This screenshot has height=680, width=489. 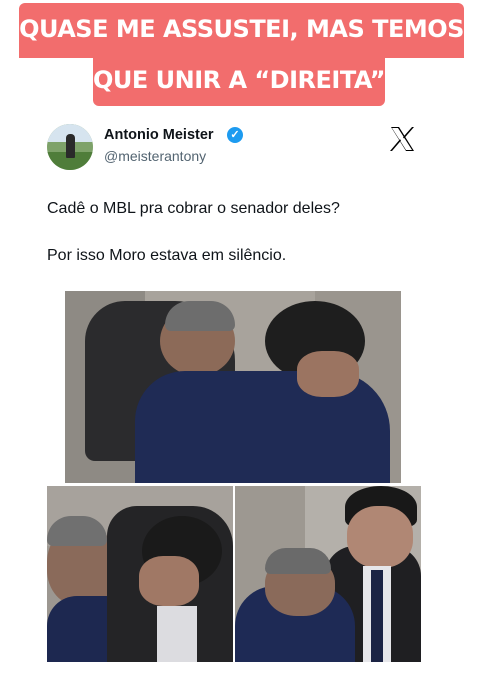 What do you see at coordinates (70, 147) in the screenshot?
I see `author-avatar` at bounding box center [70, 147].